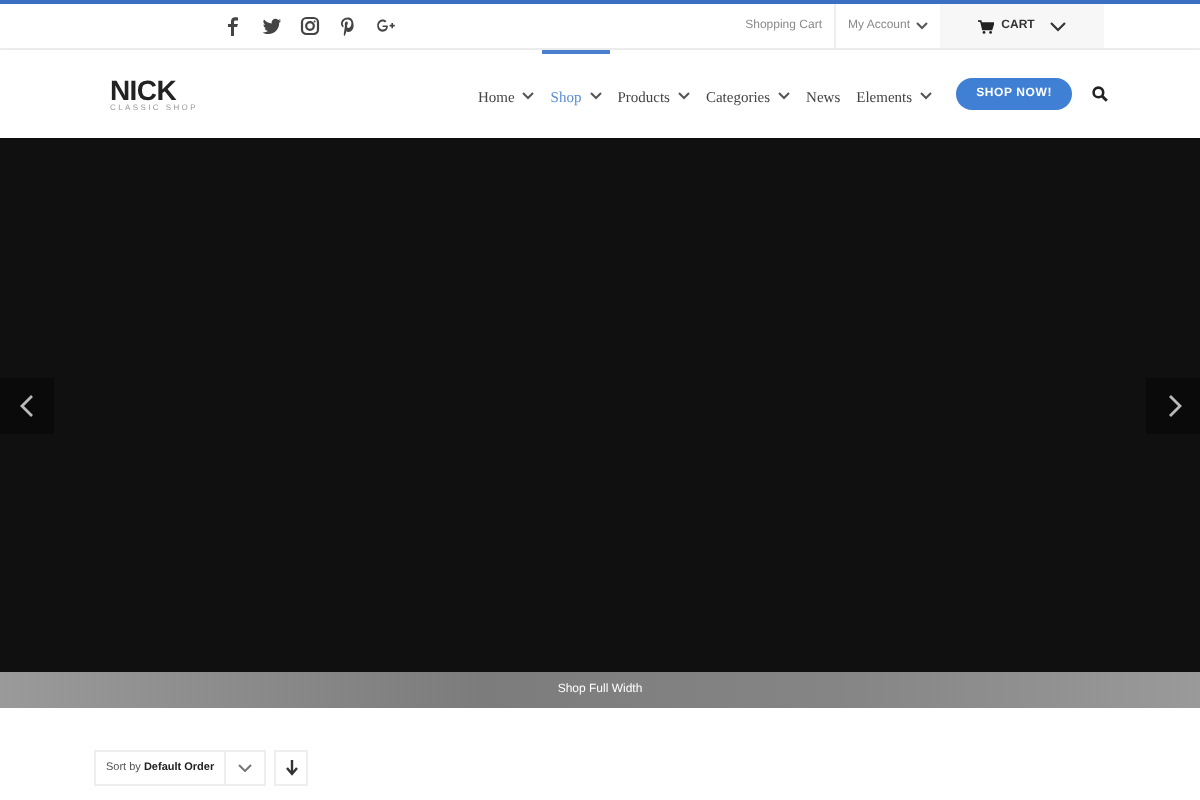  What do you see at coordinates (310, 26) in the screenshot?
I see `instagram-icon` at bounding box center [310, 26].